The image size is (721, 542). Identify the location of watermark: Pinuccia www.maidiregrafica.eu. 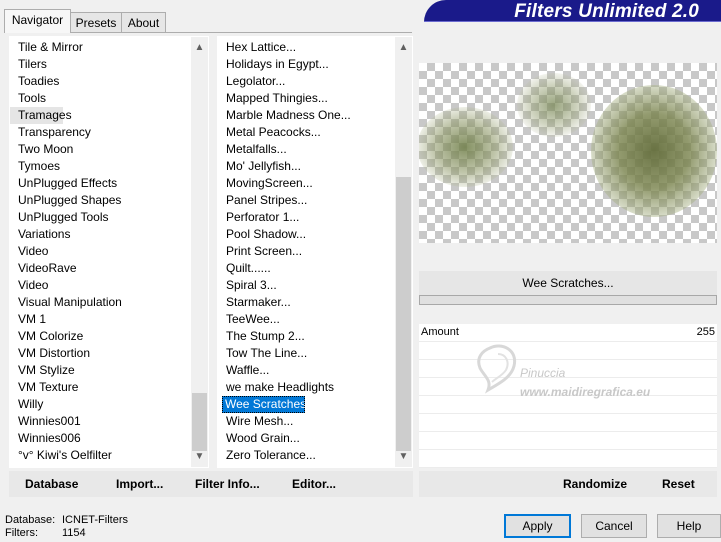
(590, 370).